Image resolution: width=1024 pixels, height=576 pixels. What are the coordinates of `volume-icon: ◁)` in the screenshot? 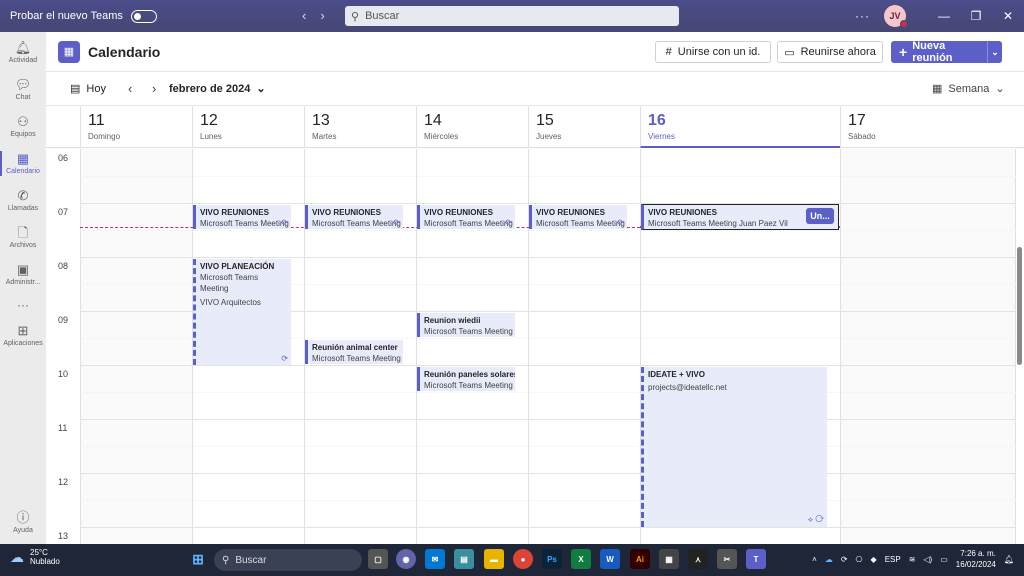 It's located at (927, 559).